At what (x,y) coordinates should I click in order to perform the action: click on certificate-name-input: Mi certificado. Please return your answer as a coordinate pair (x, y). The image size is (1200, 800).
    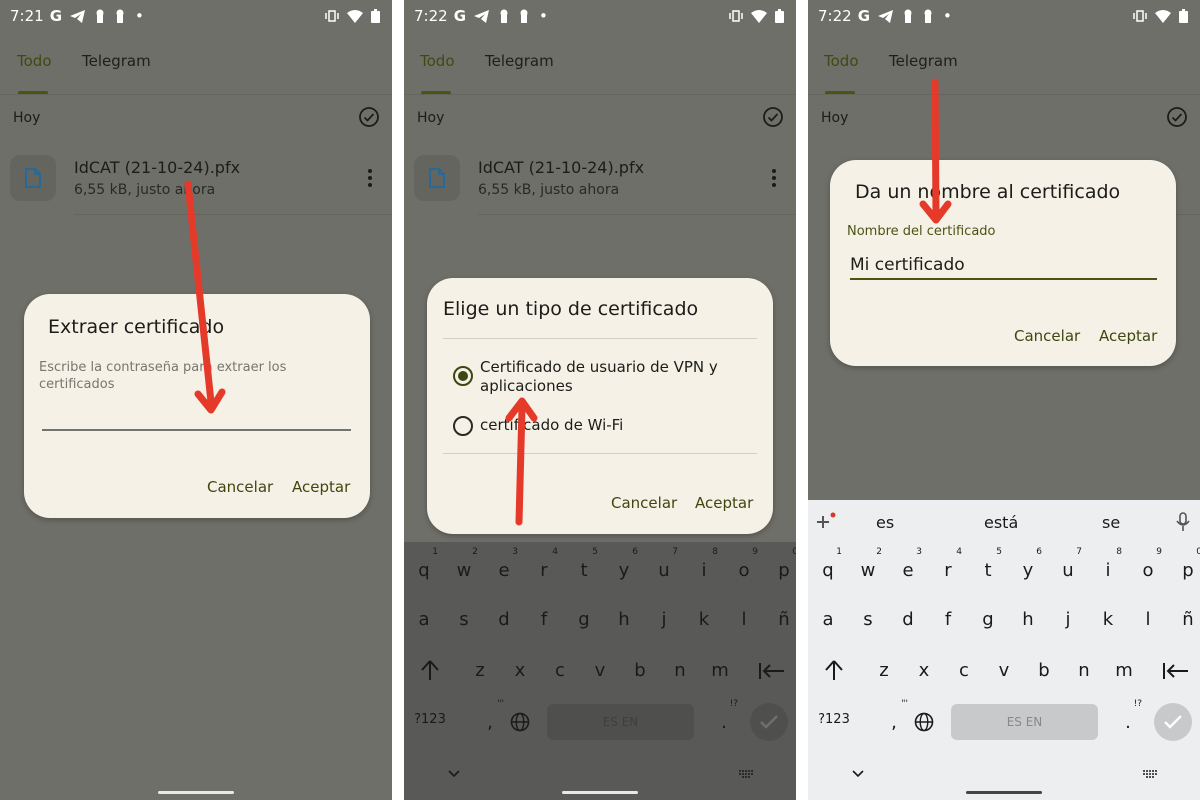
    Looking at the image, I should click on (907, 265).